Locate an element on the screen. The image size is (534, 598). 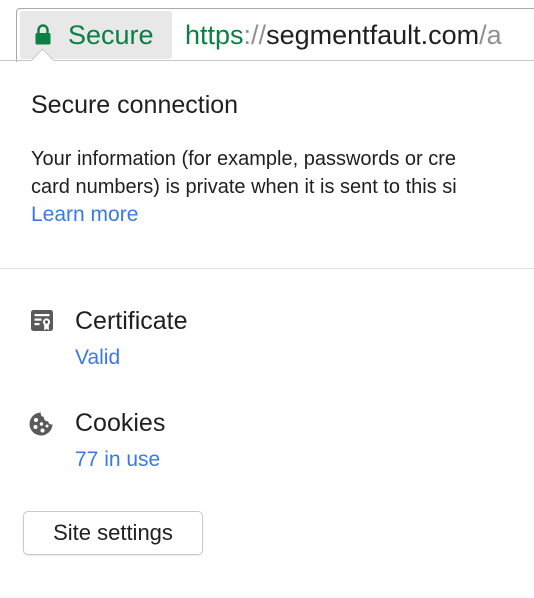
cookies-title: Cookies is located at coordinates (120, 423).